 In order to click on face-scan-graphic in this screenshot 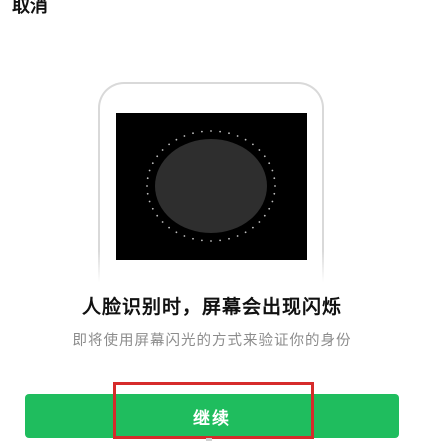, I will do `click(211, 186)`.